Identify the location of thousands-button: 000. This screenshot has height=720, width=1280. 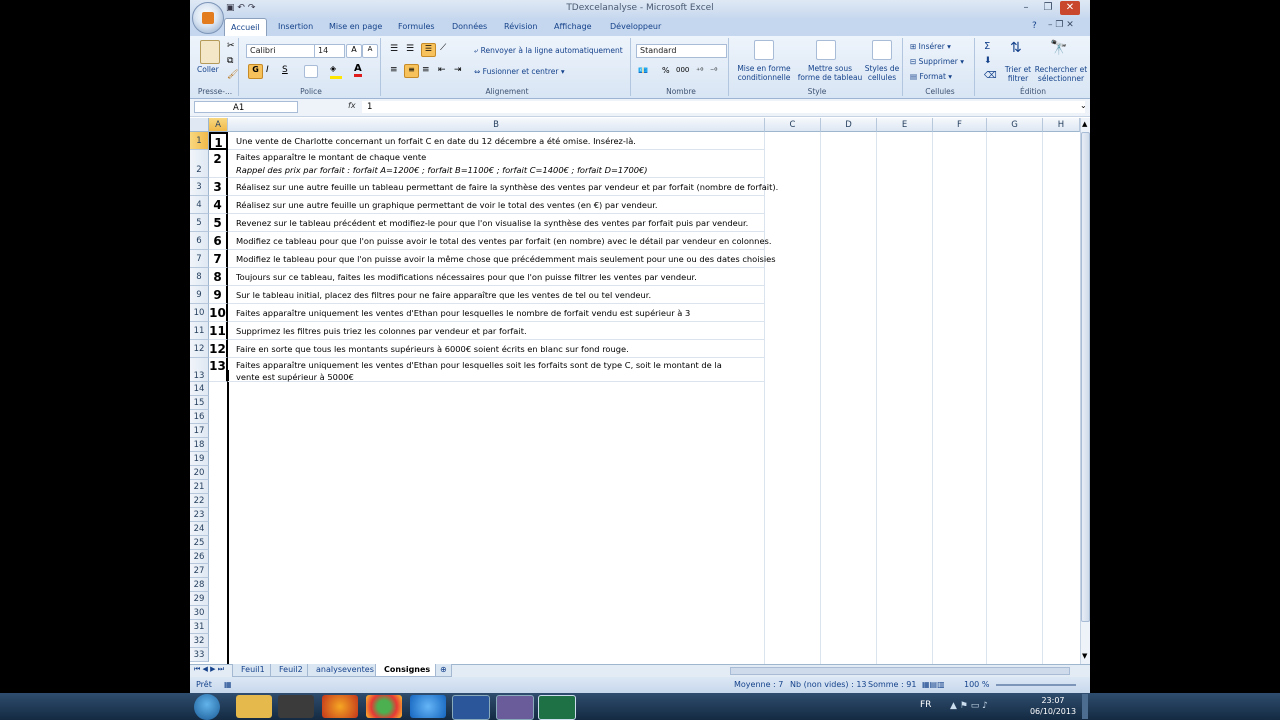
(682, 70).